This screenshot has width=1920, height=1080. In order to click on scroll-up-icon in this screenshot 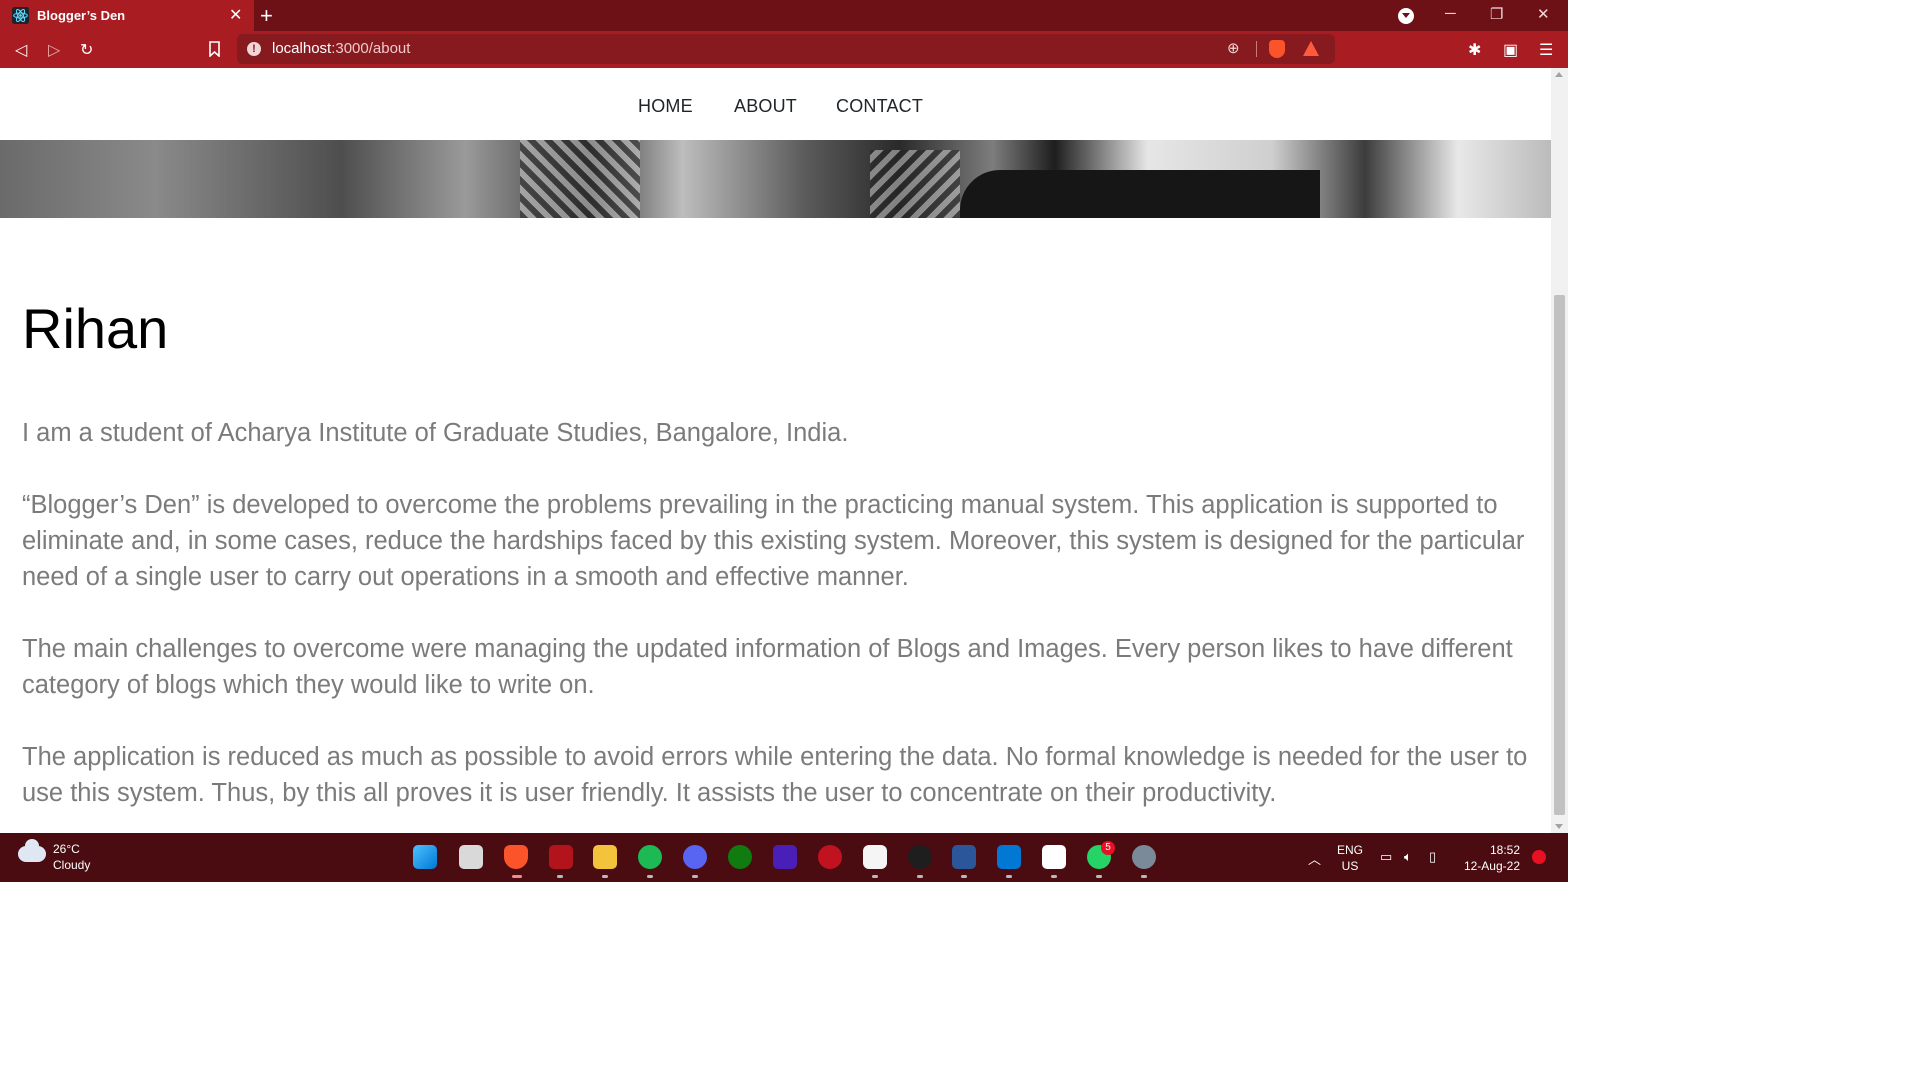, I will do `click(1559, 74)`.